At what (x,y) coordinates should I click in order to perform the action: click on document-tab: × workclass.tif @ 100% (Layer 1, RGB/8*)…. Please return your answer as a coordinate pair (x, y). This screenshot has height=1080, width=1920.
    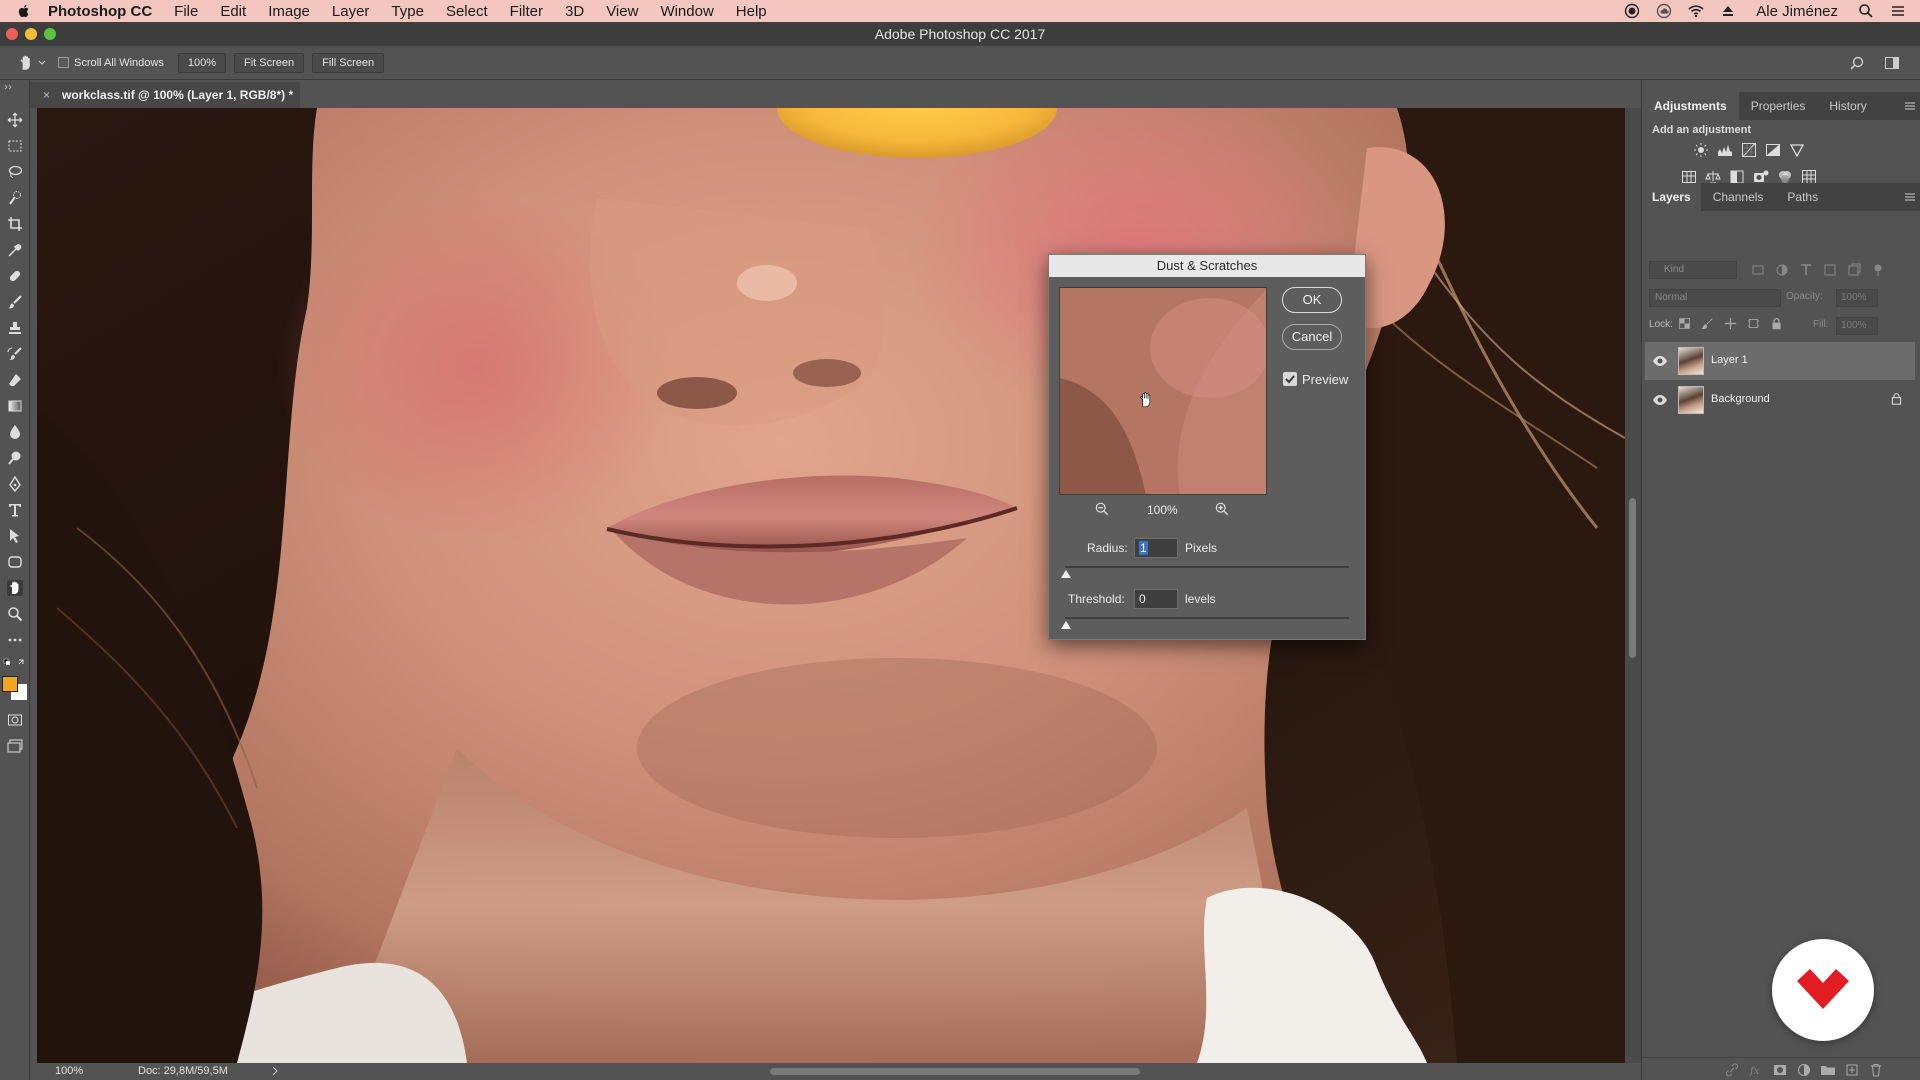
    Looking at the image, I should click on (165, 95).